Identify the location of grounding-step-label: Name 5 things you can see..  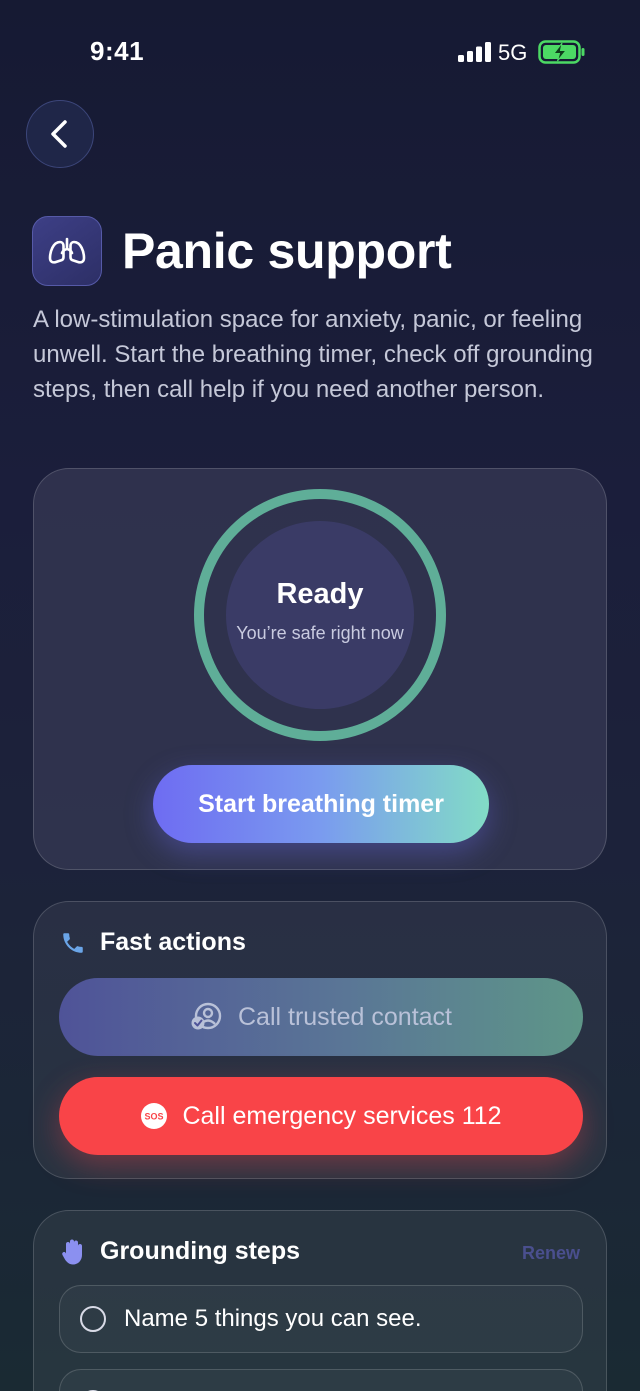
(273, 1318).